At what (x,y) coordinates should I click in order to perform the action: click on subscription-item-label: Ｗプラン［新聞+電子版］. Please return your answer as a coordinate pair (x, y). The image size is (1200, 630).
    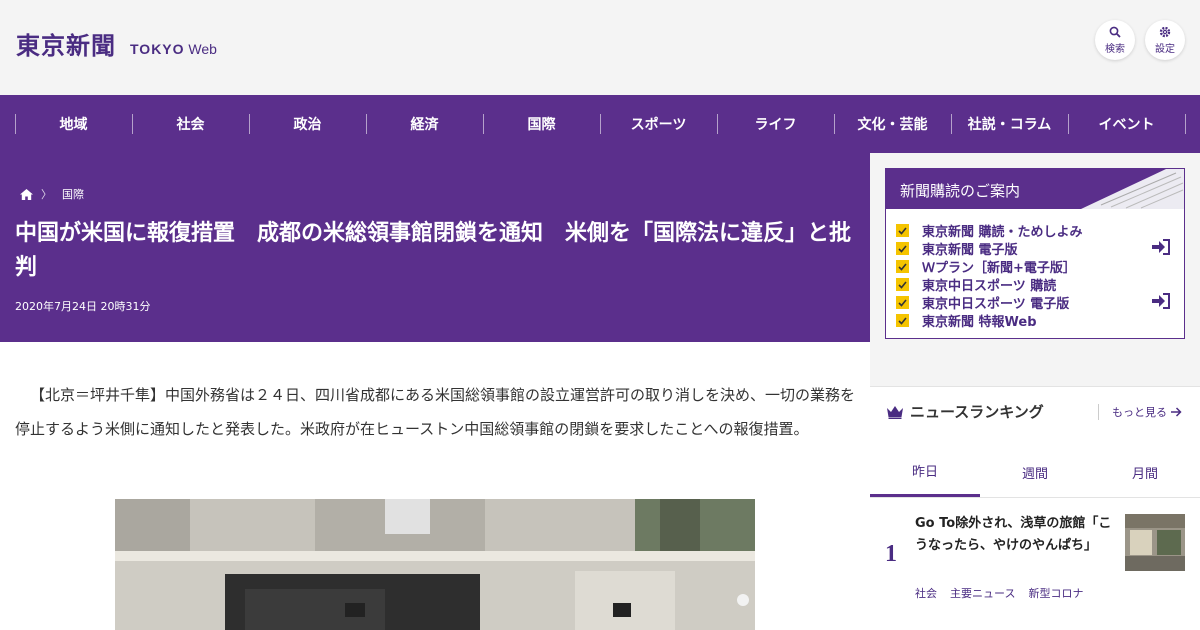
    Looking at the image, I should click on (999, 268).